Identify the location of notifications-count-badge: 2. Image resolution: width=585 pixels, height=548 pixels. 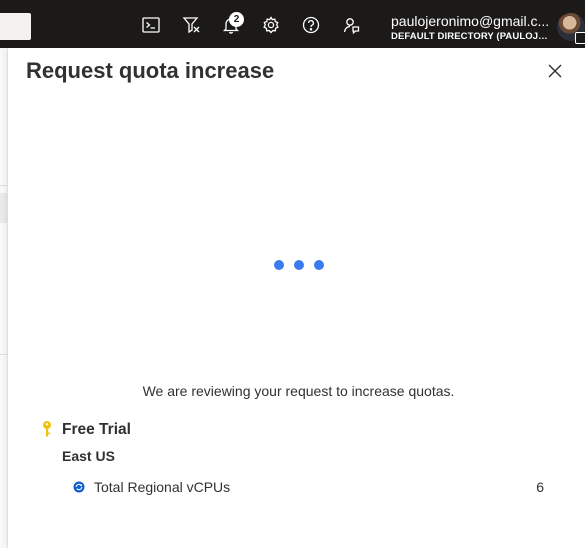
(236, 19).